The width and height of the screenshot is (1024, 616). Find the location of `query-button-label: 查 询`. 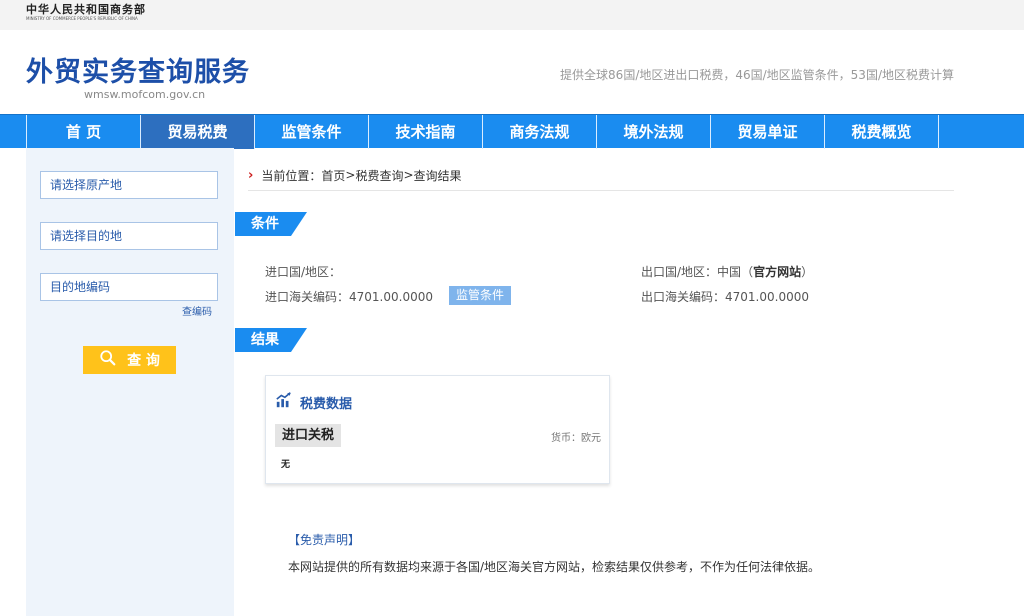

query-button-label: 查 询 is located at coordinates (143, 361).